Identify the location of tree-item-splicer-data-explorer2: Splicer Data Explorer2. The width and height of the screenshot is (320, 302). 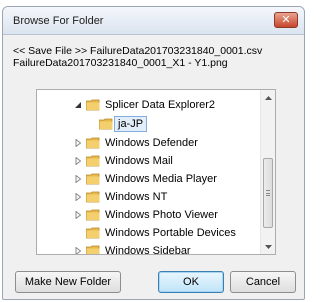
(144, 105).